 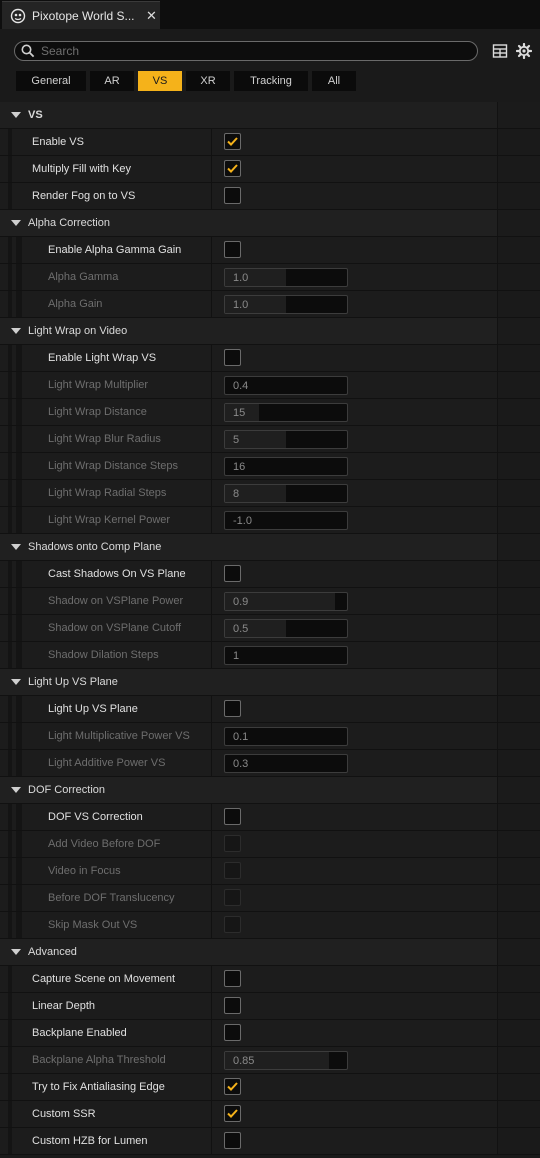 I want to click on section-header-label: DOF Correction, so click(x=67, y=790).